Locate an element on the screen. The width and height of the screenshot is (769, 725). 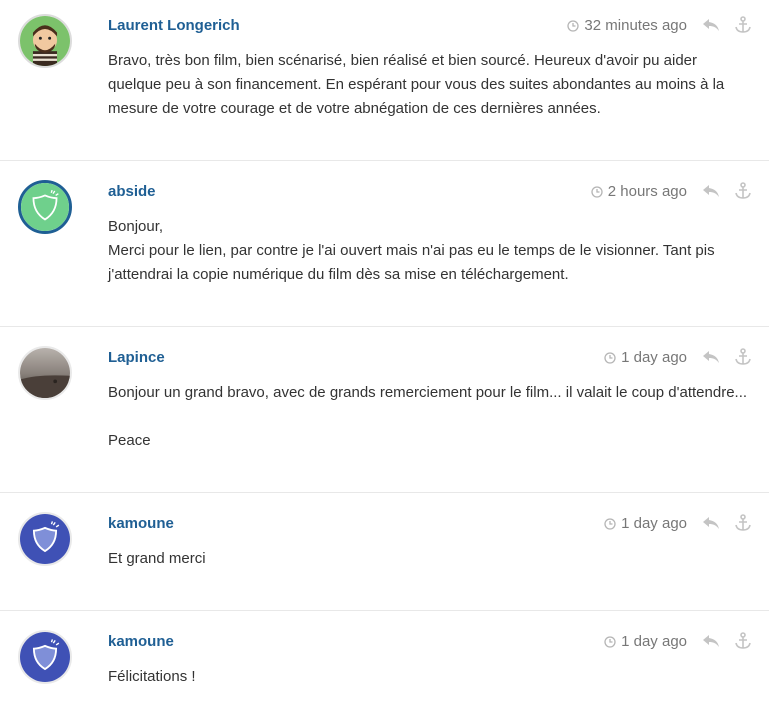
comment-author: abside is located at coordinates (132, 191).